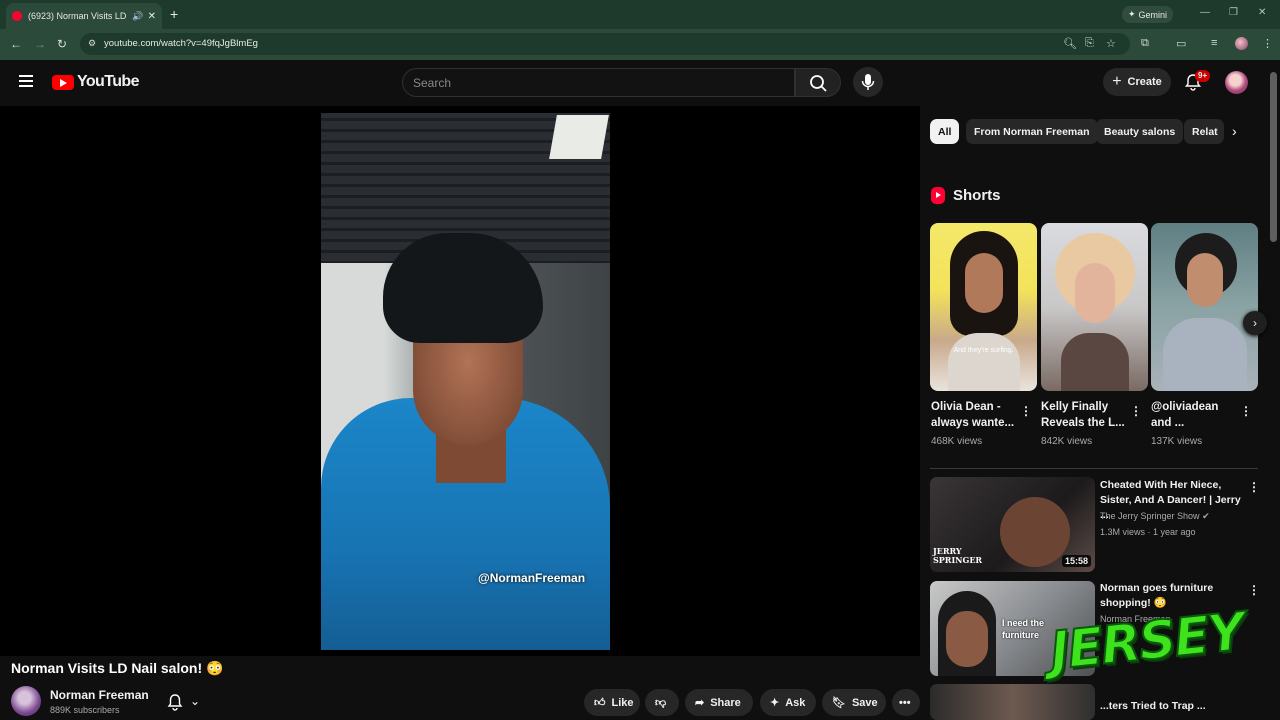  What do you see at coordinates (1089, 43) in the screenshot?
I see `install-icon: ⎘` at bounding box center [1089, 43].